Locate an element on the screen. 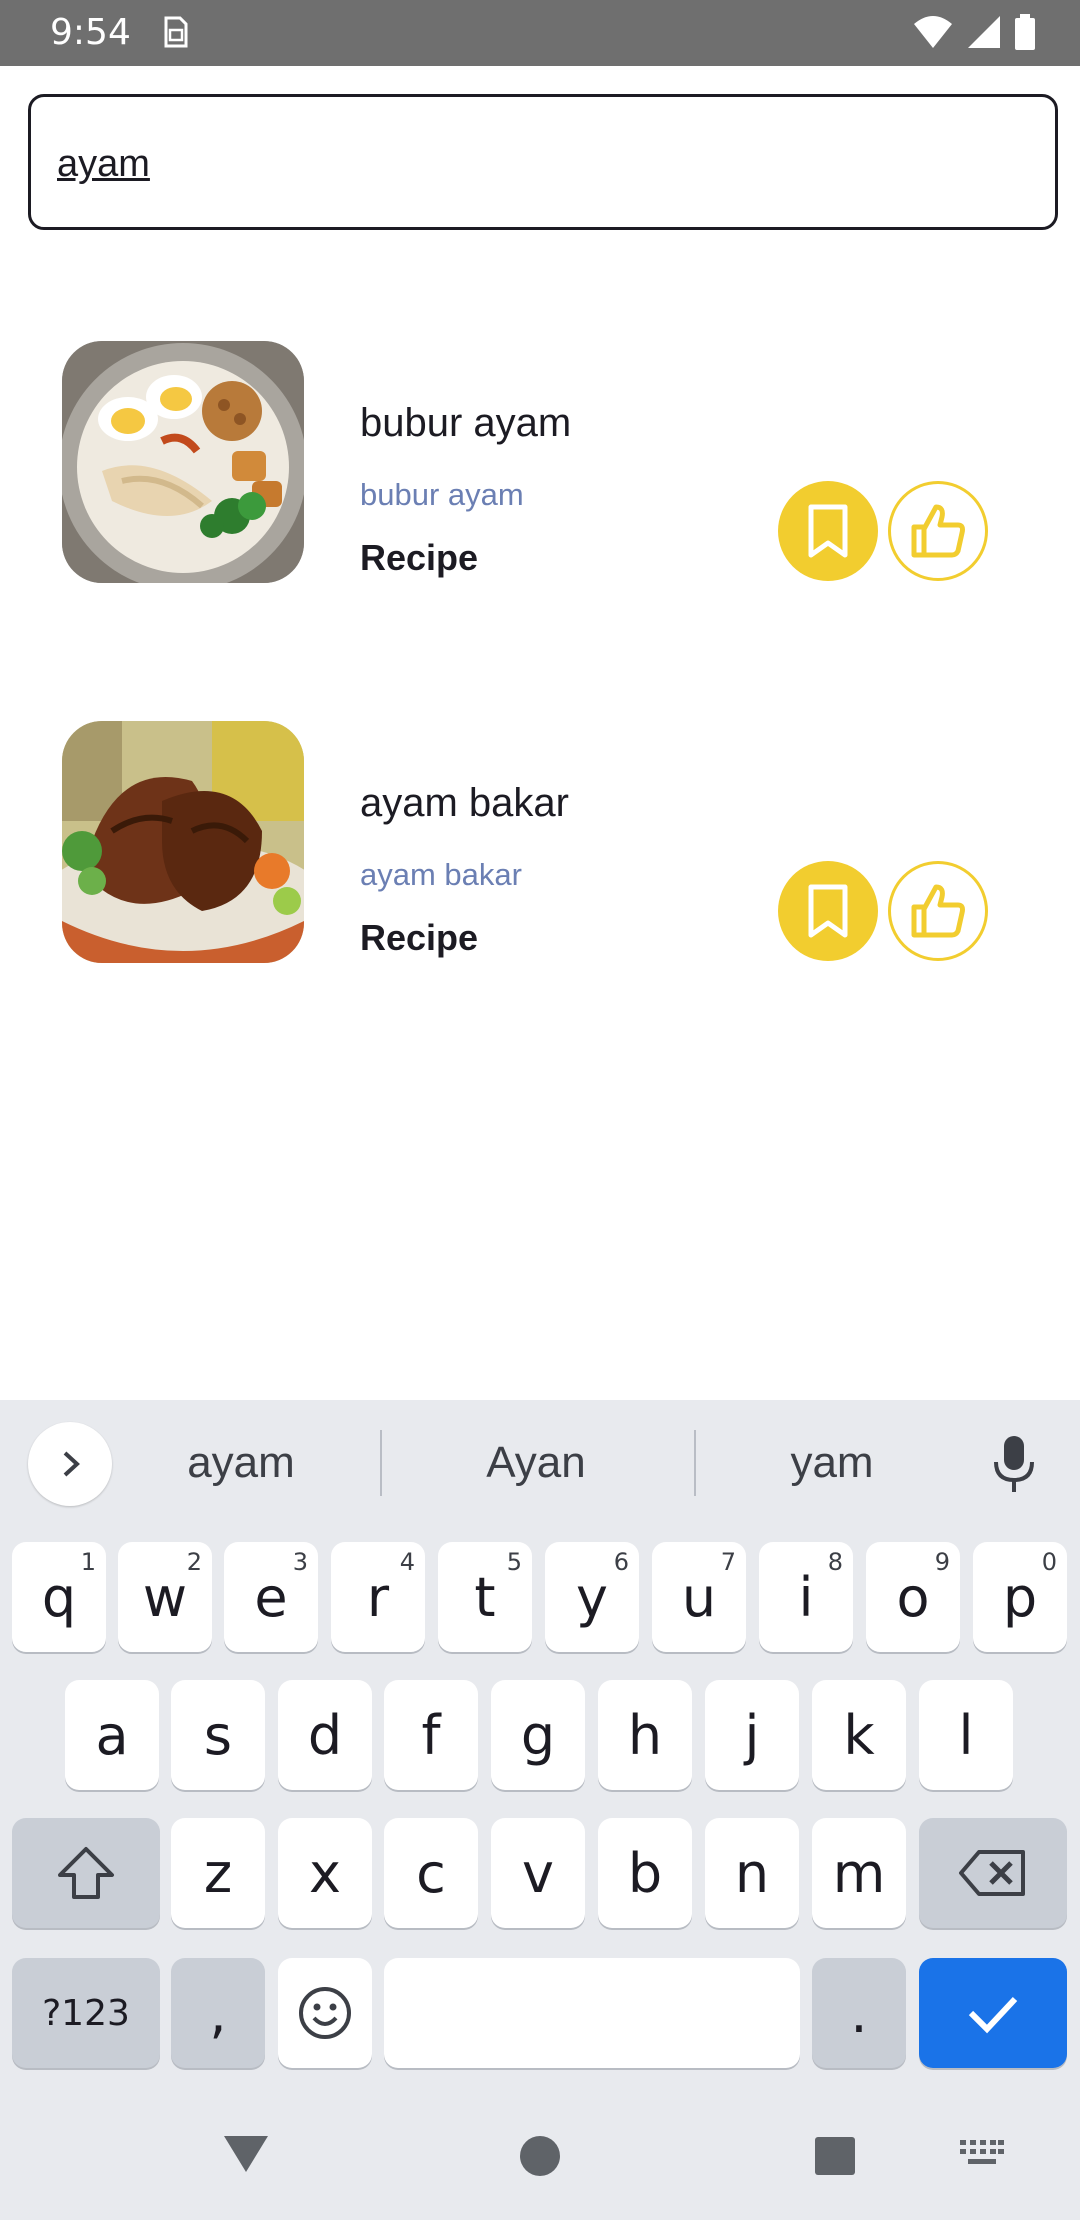 Image resolution: width=1080 pixels, height=2220 pixels. key-p: p0 is located at coordinates (1020, 1597).